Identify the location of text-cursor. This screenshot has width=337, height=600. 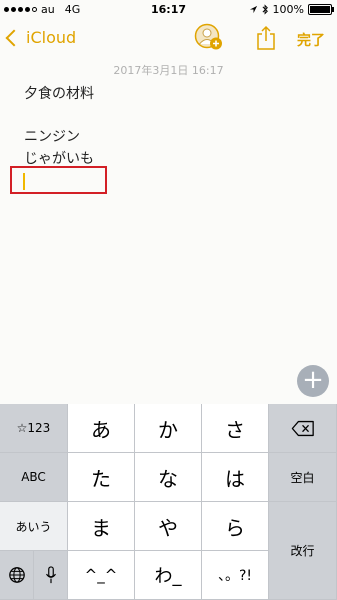
(24, 181).